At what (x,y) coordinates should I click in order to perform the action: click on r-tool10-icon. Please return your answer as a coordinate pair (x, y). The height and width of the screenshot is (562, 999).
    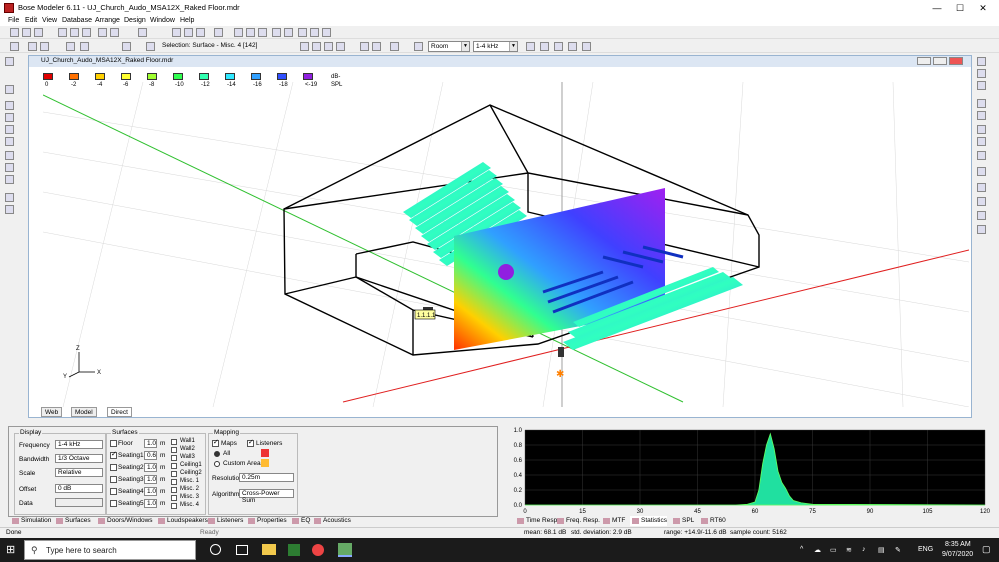
    Looking at the image, I should click on (981, 187).